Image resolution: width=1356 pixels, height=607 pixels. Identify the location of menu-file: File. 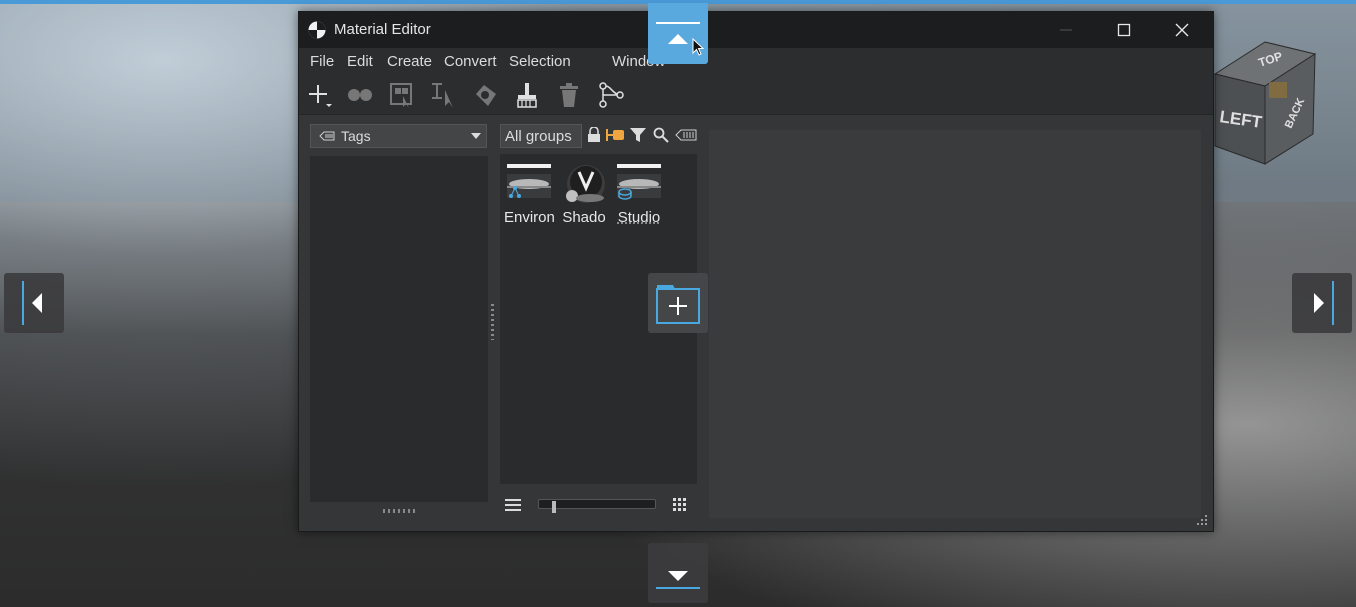
(322, 61).